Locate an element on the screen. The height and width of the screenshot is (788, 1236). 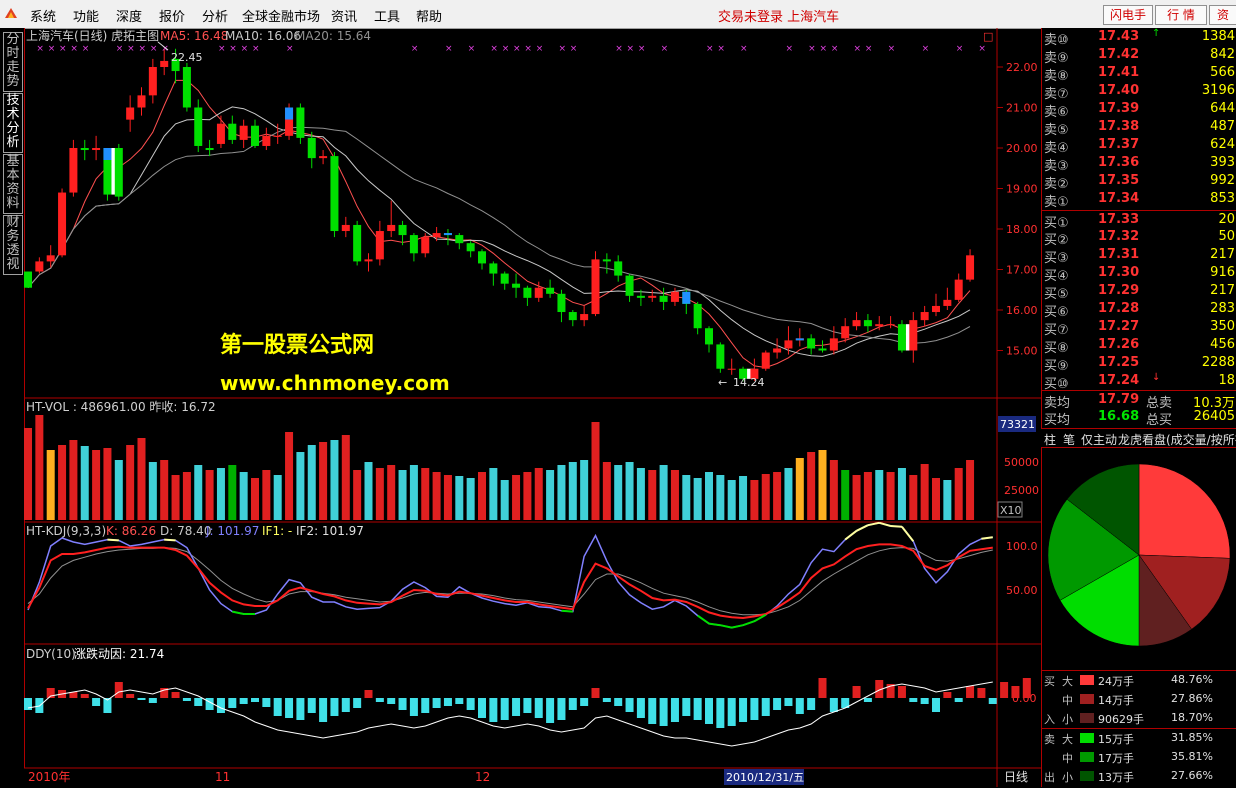
sell-level-row: 卖⑤ 17.38 487 is located at coordinates (1139, 128).